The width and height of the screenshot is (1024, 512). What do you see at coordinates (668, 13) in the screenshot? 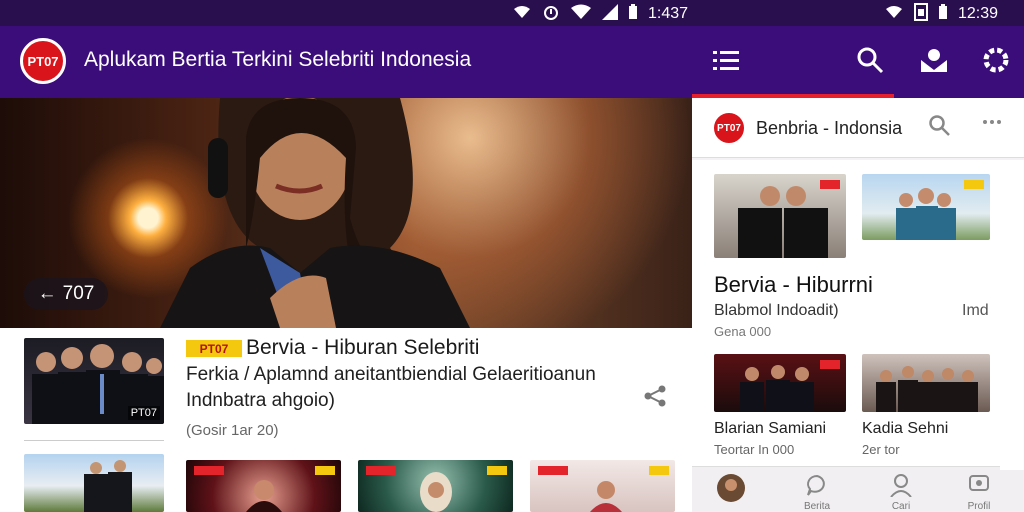
I see `status-time-left: 1:437` at bounding box center [668, 13].